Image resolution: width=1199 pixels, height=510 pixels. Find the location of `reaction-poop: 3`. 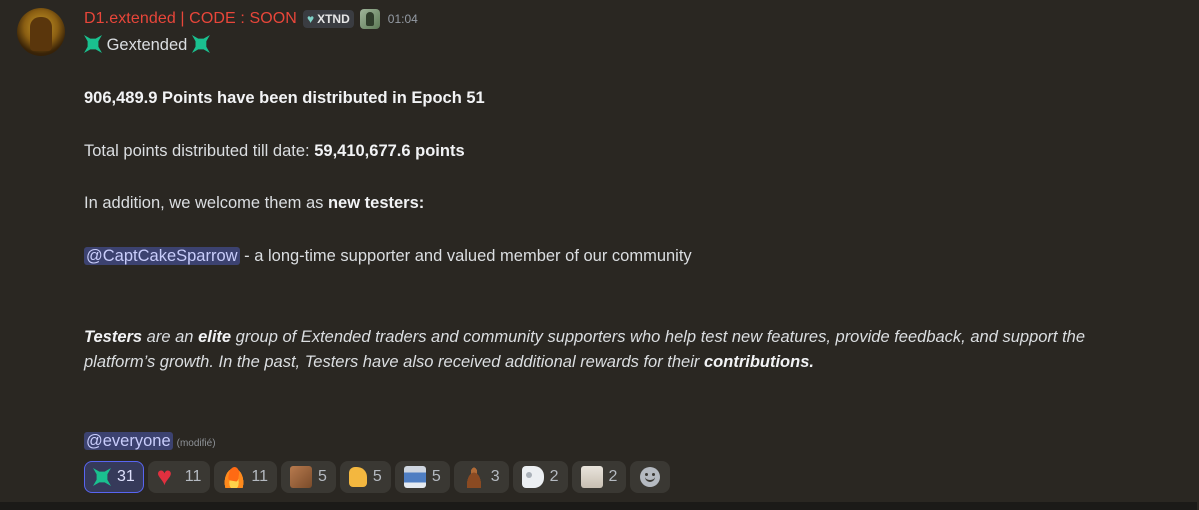

reaction-poop: 3 is located at coordinates (481, 477).